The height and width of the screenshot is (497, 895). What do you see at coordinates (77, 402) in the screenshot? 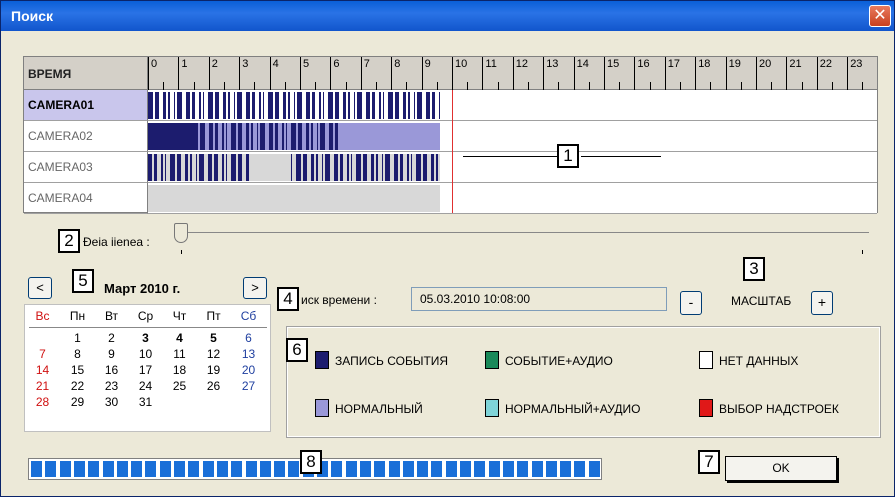
I see `calendar-day: 29` at bounding box center [77, 402].